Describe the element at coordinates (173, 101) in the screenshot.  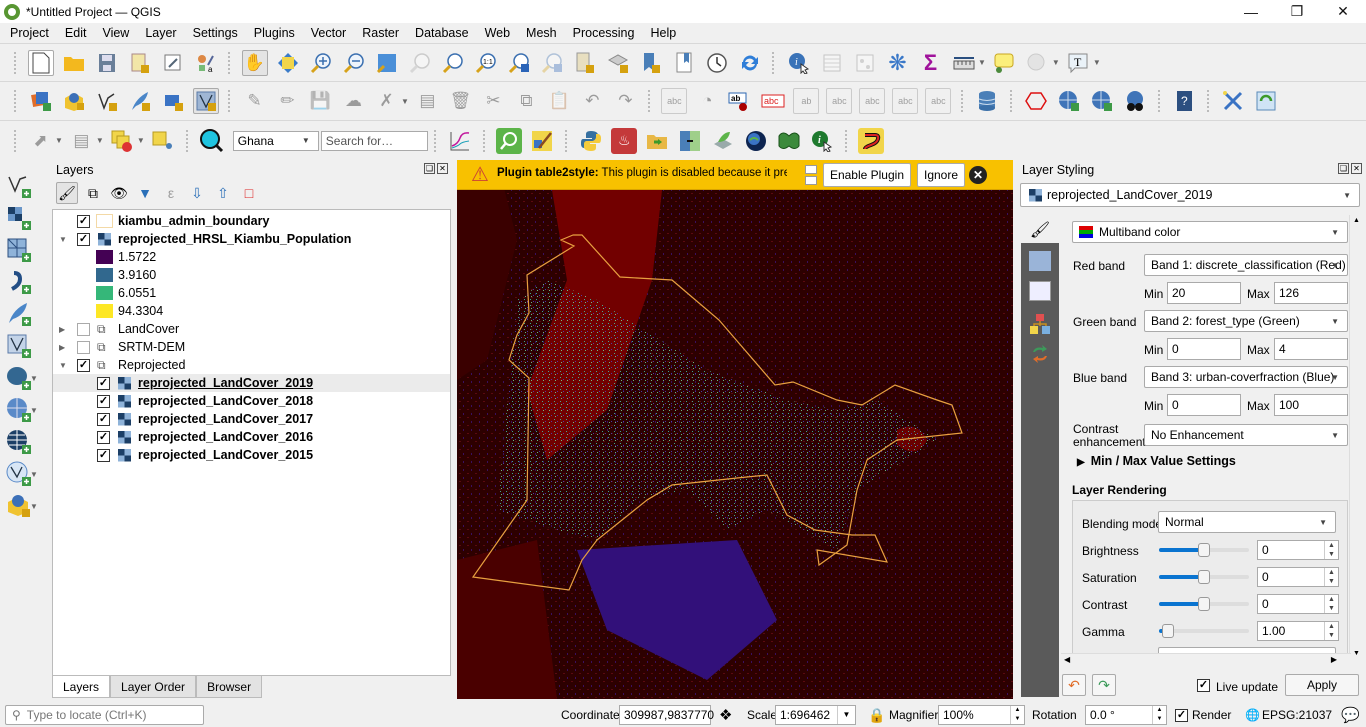
I see `new-virtual-layer-icon` at that location.